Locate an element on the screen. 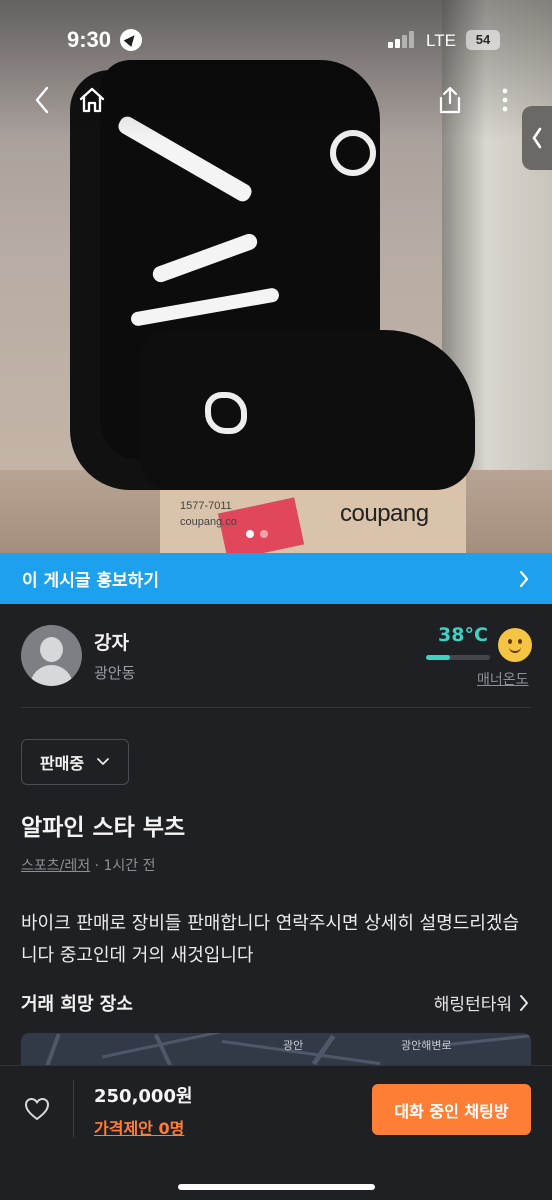  photo-page-indicator is located at coordinates (257, 534).